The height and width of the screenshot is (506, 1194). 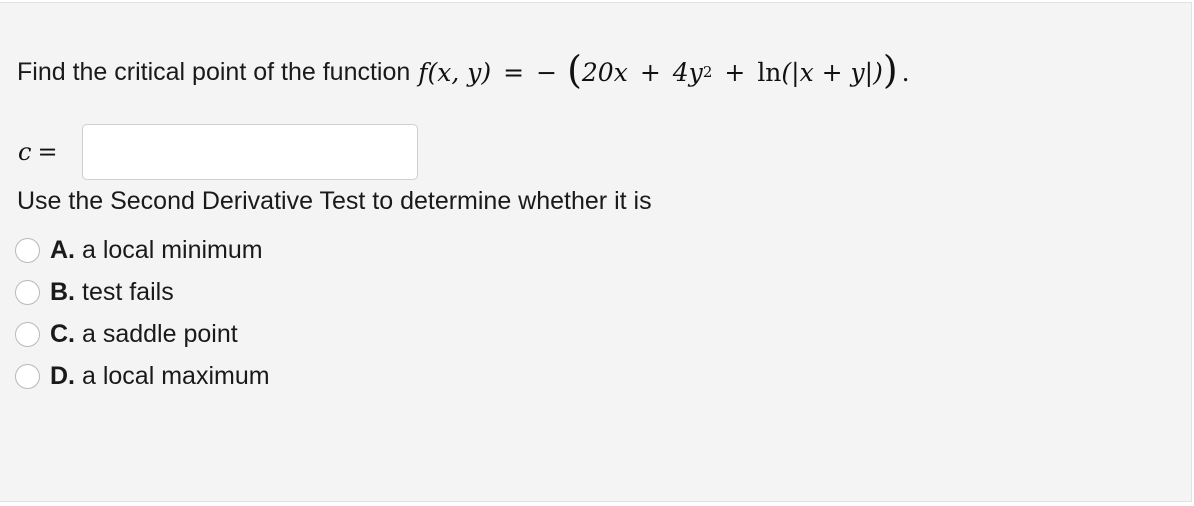 What do you see at coordinates (172, 249) in the screenshot?
I see `option-label: a local minimum` at bounding box center [172, 249].